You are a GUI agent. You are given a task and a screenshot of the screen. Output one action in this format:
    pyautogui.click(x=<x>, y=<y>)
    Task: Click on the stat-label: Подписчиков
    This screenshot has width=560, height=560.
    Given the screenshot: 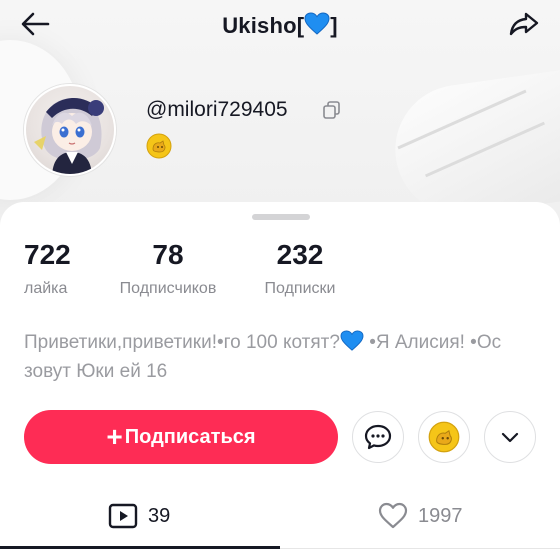 What is the action you would take?
    pyautogui.click(x=168, y=288)
    